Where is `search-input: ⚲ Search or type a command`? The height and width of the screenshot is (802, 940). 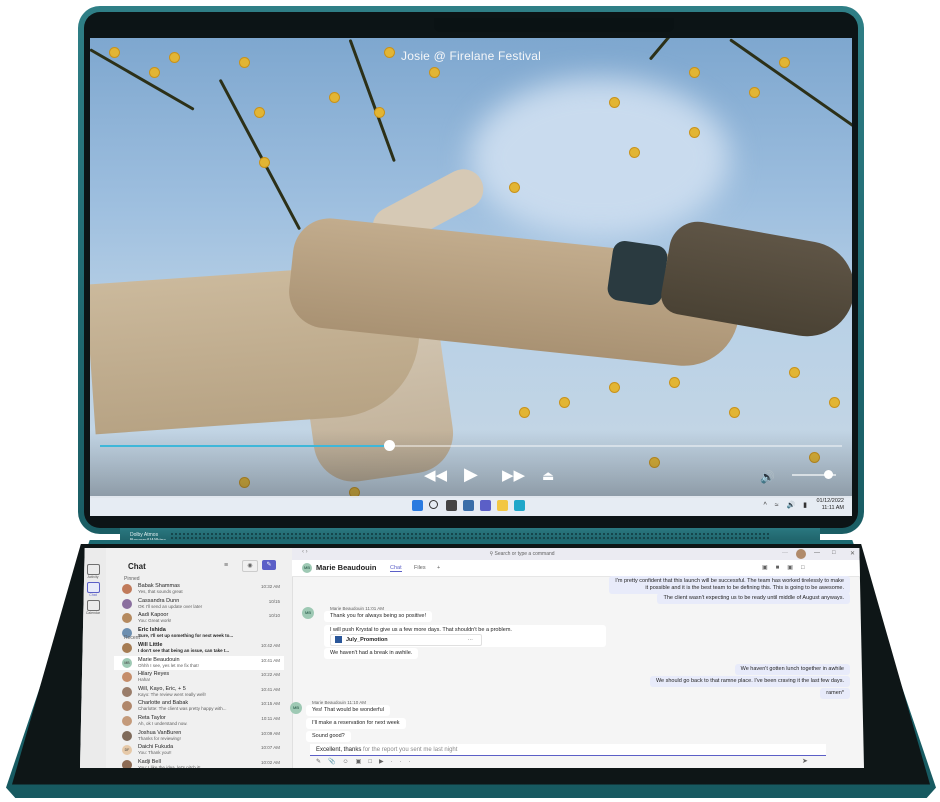
search-input: ⚲ Search or type a command is located at coordinates (522, 554).